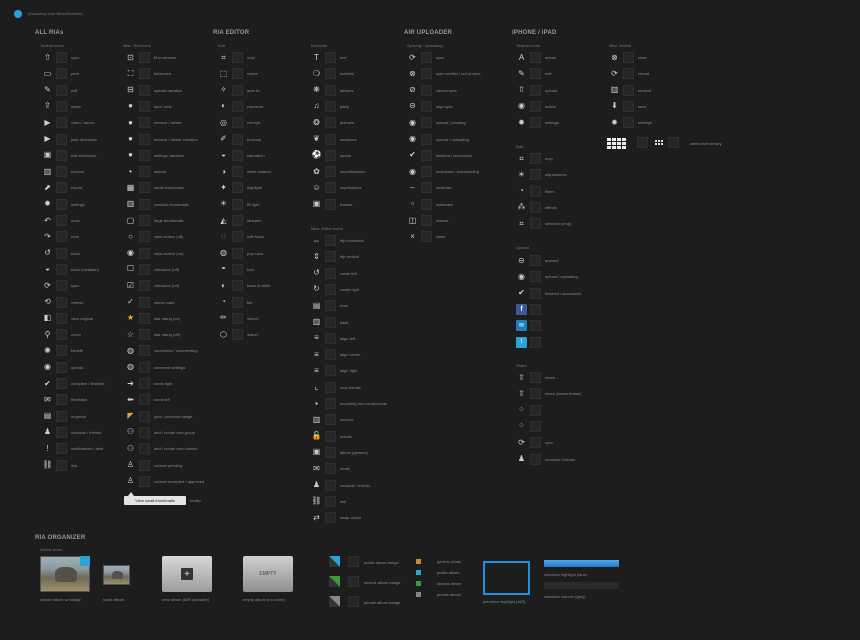 This screenshot has width=860, height=640. Describe the element at coordinates (240, 188) in the screenshot. I see `edit-item-highlight: ✦ highlight` at that location.